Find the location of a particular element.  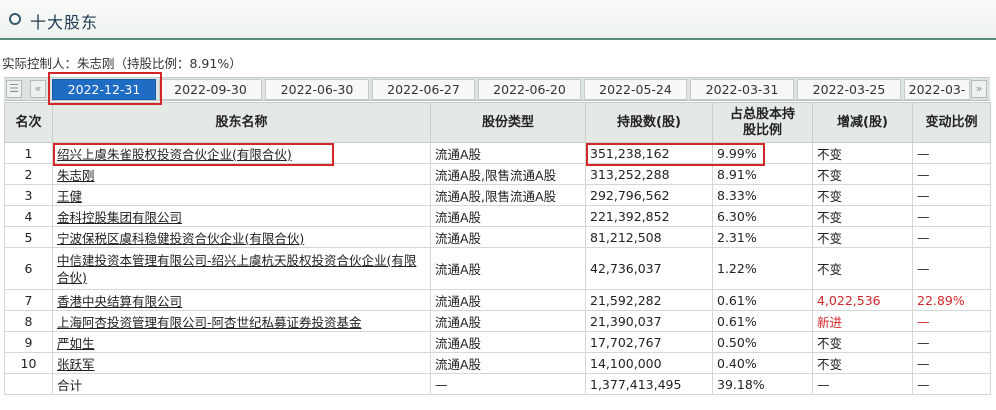

rank-cell: 5 is located at coordinates (28, 237).